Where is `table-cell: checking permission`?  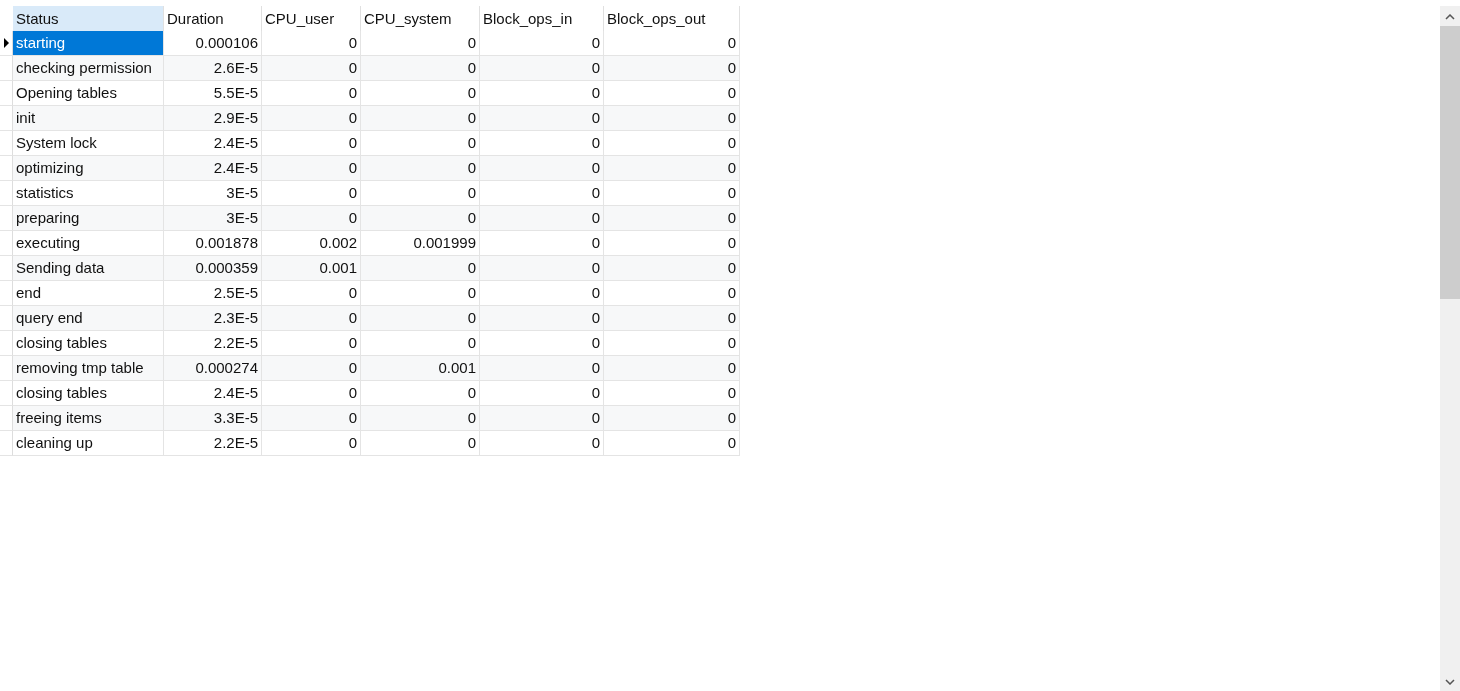
table-cell: checking permission is located at coordinates (88, 68).